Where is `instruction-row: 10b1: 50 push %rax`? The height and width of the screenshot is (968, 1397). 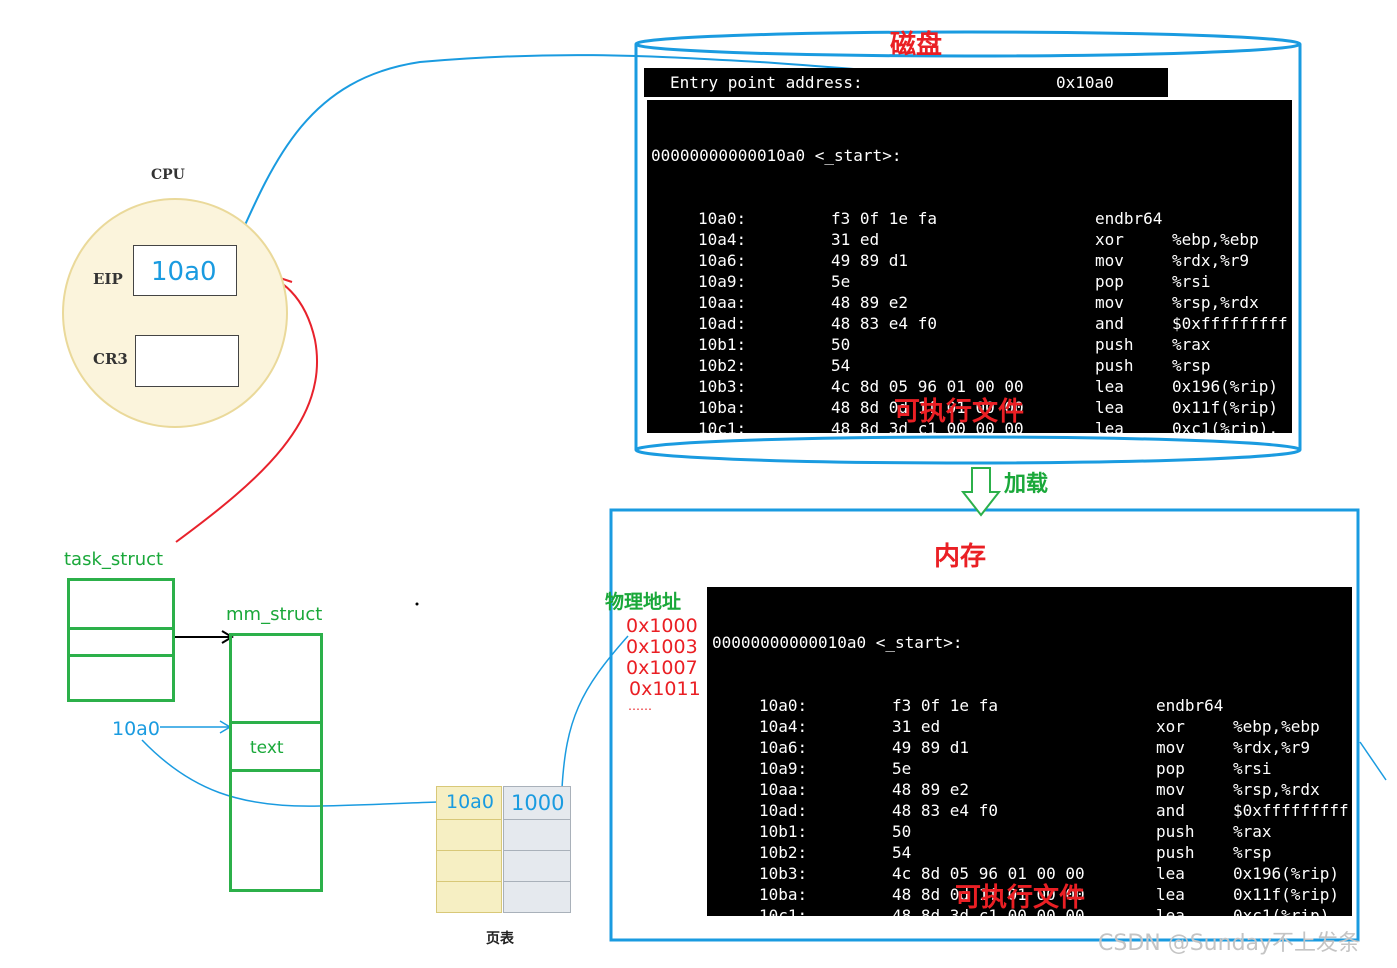 instruction-row: 10b1: 50 push %rax is located at coordinates (1032, 831).